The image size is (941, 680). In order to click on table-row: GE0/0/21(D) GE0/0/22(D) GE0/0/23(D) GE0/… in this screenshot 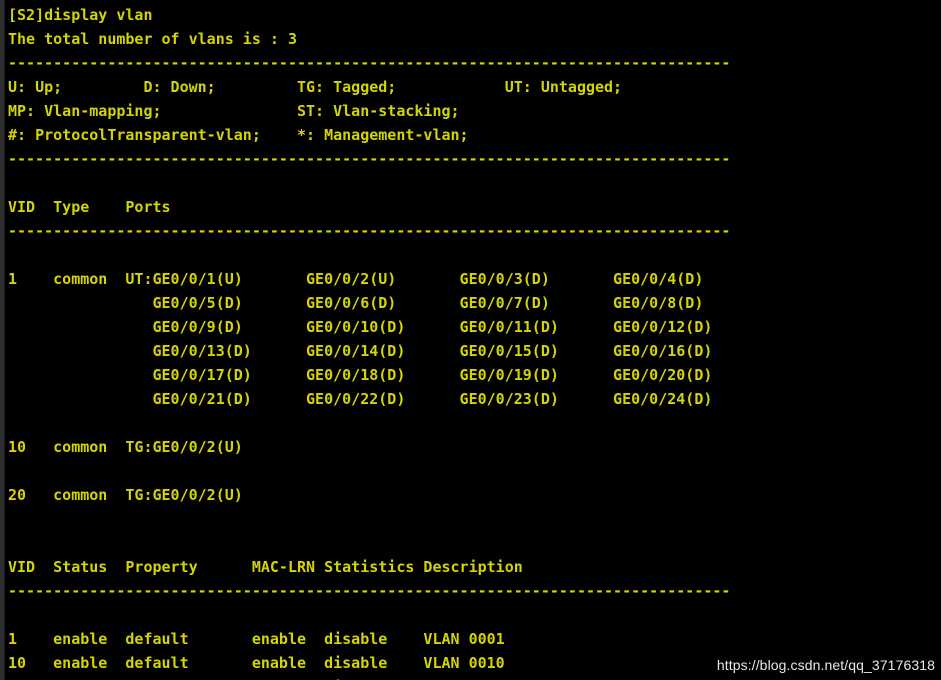, I will do `click(360, 399)`.